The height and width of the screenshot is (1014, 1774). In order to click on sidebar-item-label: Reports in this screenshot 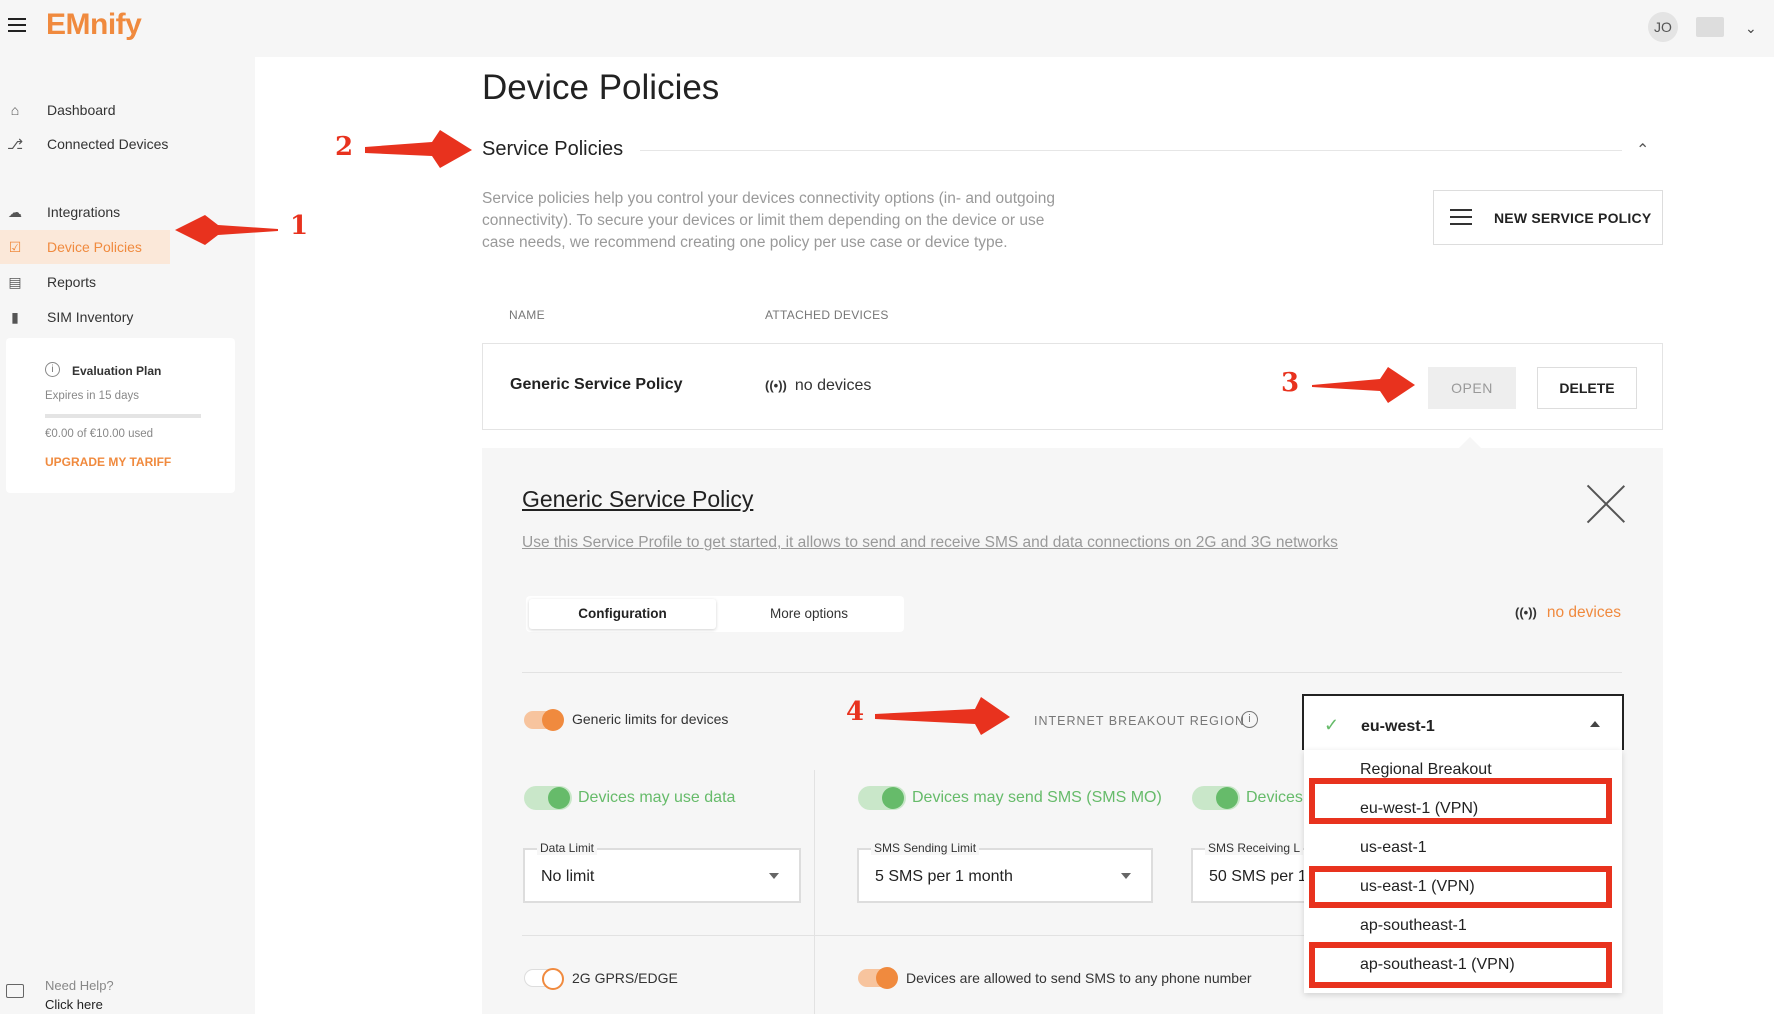, I will do `click(72, 282)`.